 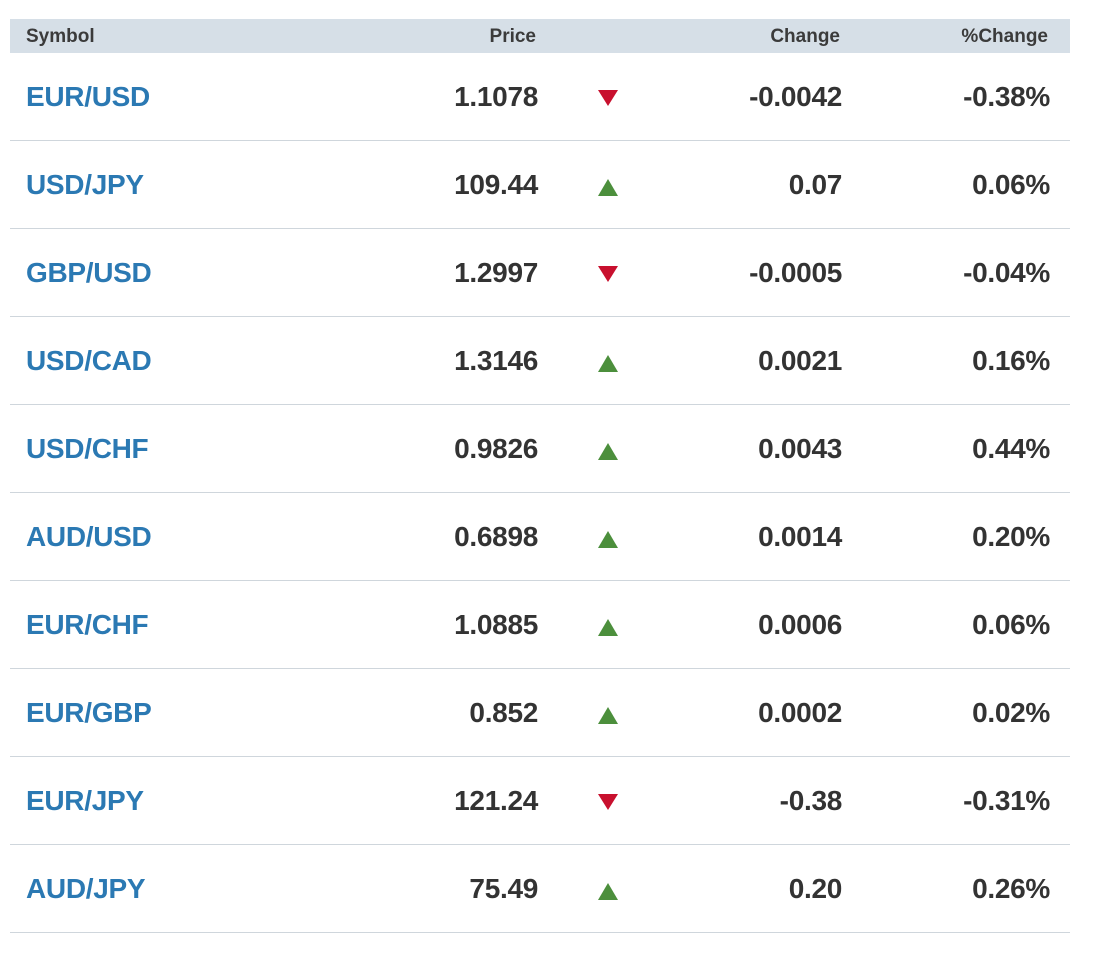 I want to click on price-value: 1.3146, so click(x=496, y=360).